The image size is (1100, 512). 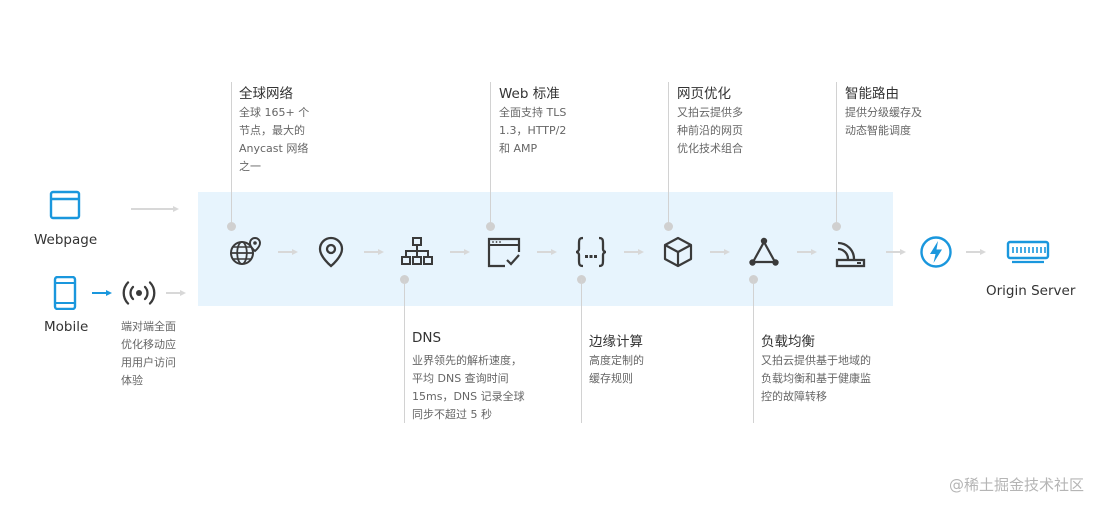 I want to click on smart-routing-connector, so click(x=836, y=154).